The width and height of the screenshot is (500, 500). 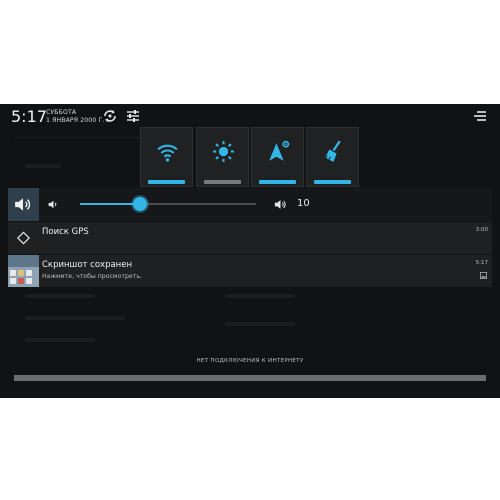 I want to click on speaker-loud-icon, so click(x=23, y=204).